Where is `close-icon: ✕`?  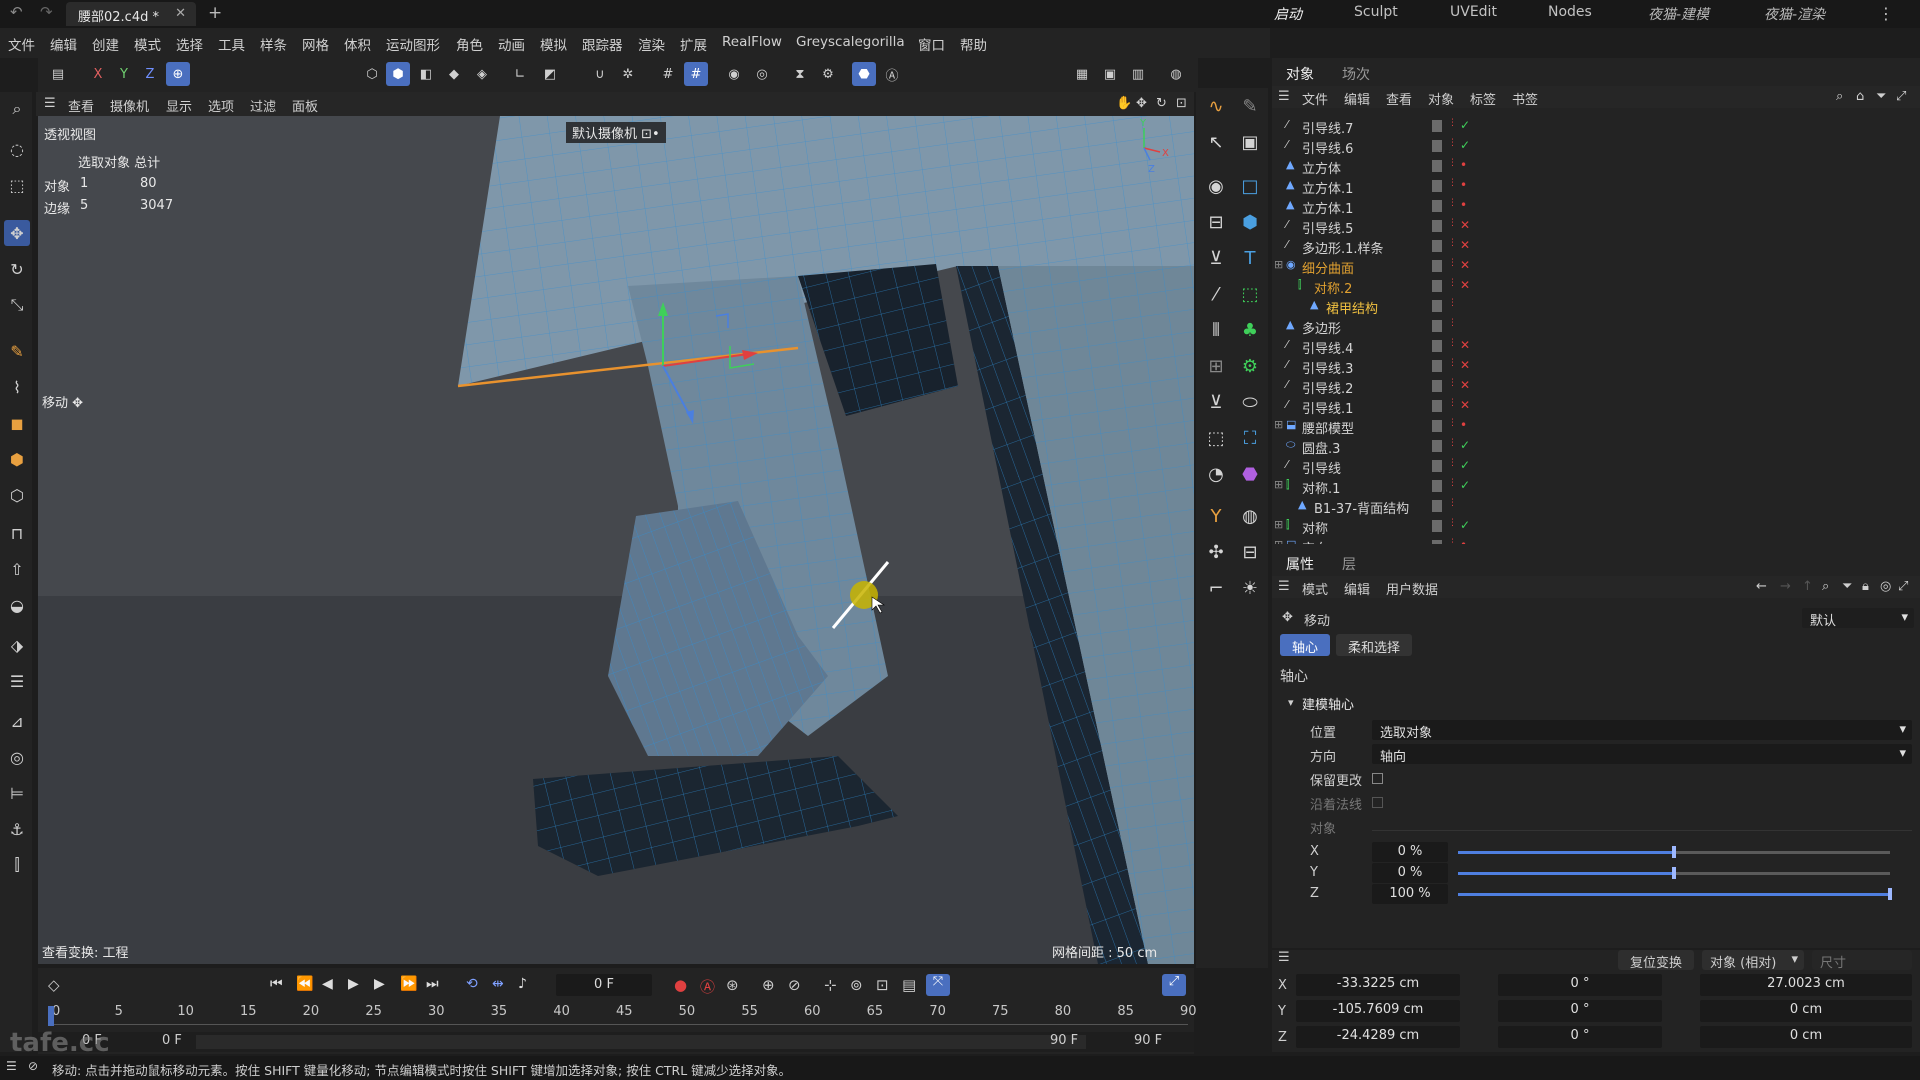 close-icon: ✕ is located at coordinates (180, 13).